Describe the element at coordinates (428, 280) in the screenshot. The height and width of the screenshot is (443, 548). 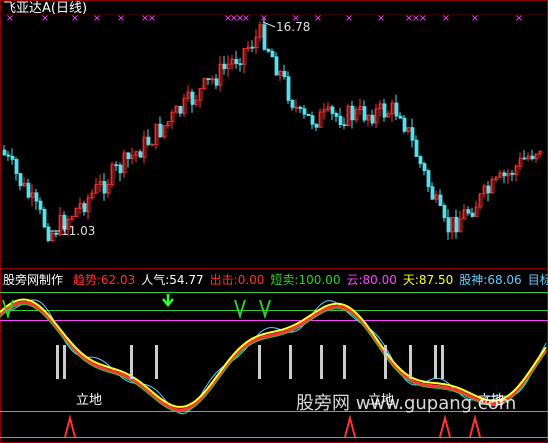
I see `indicator-value-5: 天:87.50` at that location.